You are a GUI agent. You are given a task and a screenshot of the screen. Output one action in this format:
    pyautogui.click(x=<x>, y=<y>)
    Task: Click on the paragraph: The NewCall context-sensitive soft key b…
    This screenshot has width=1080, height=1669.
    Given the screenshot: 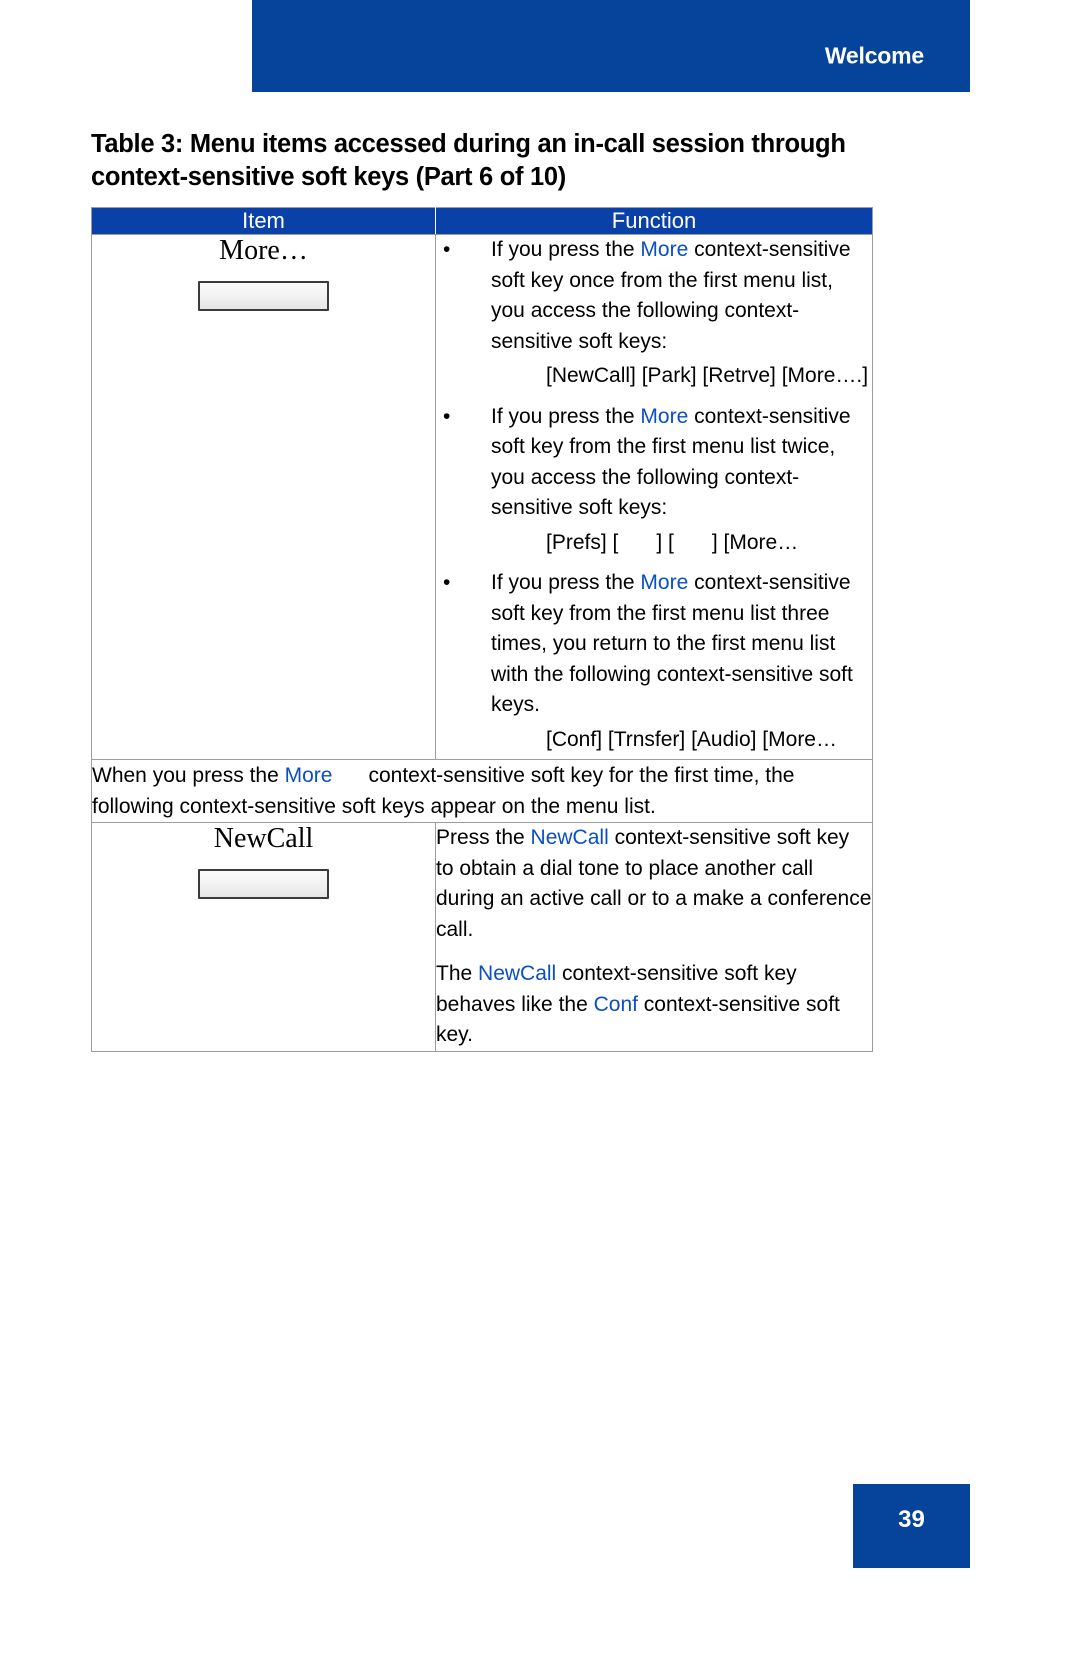 What is the action you would take?
    pyautogui.click(x=654, y=1005)
    